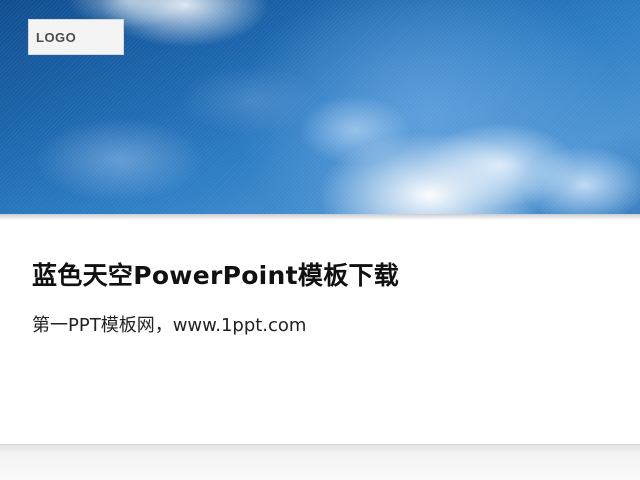 The width and height of the screenshot is (640, 480). I want to click on logo-placeholder: LOGO, so click(76, 37).